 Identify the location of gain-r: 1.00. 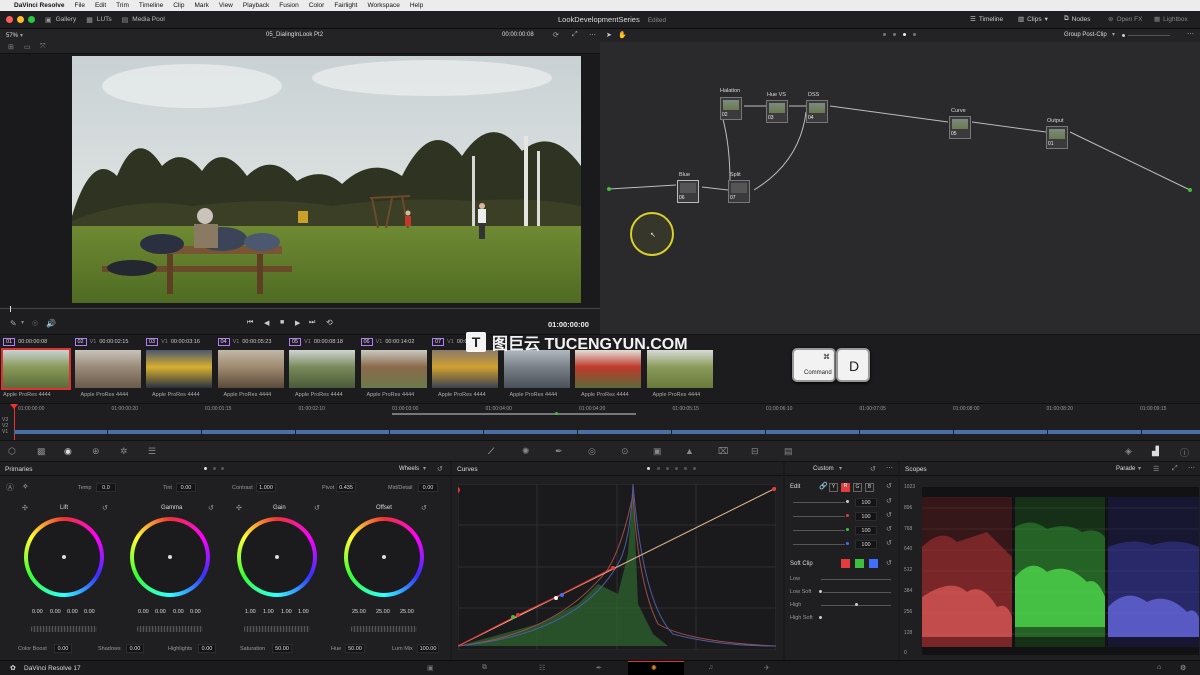
(268, 612).